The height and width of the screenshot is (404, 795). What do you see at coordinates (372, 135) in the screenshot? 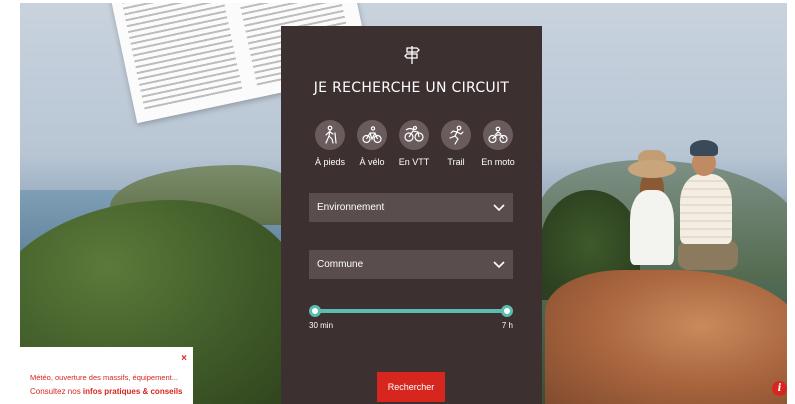
I see `bicycle-icon` at bounding box center [372, 135].